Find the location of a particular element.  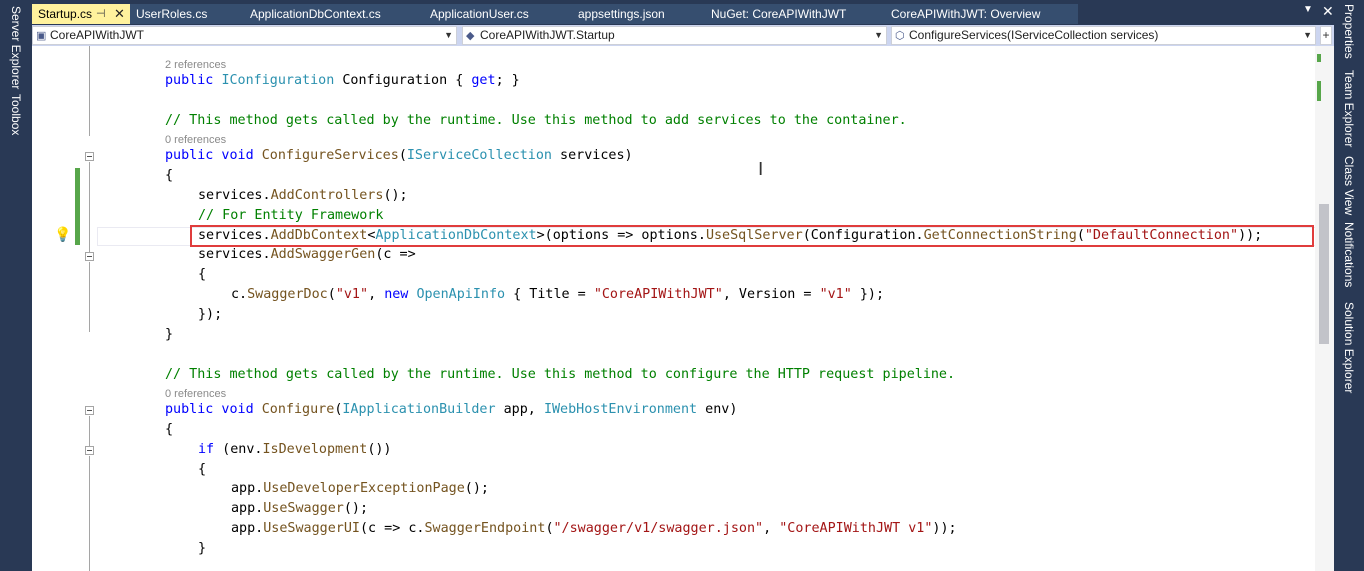

tab-applicationdbcontext-cs: ApplicationDbContext.cs is located at coordinates (334, 14).